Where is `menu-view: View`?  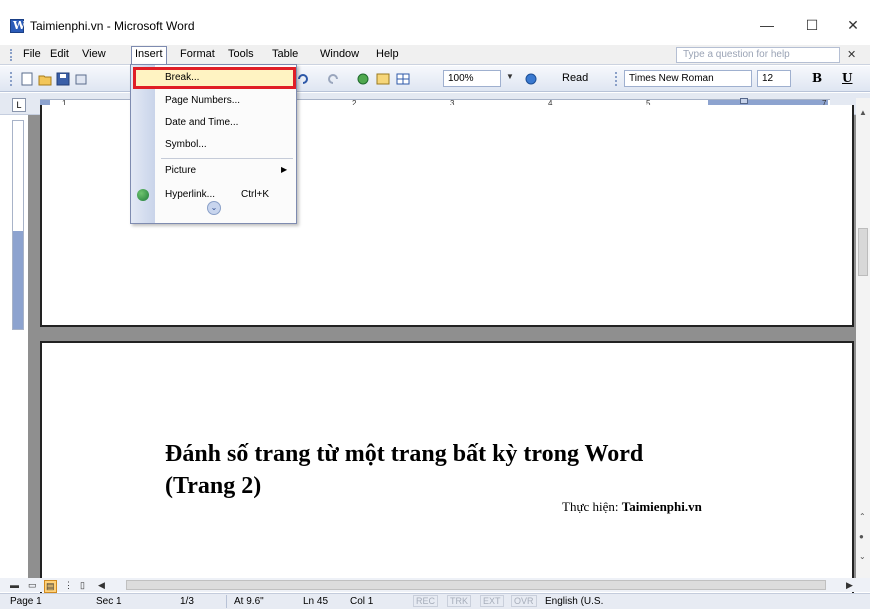
menu-view: View is located at coordinates (94, 54).